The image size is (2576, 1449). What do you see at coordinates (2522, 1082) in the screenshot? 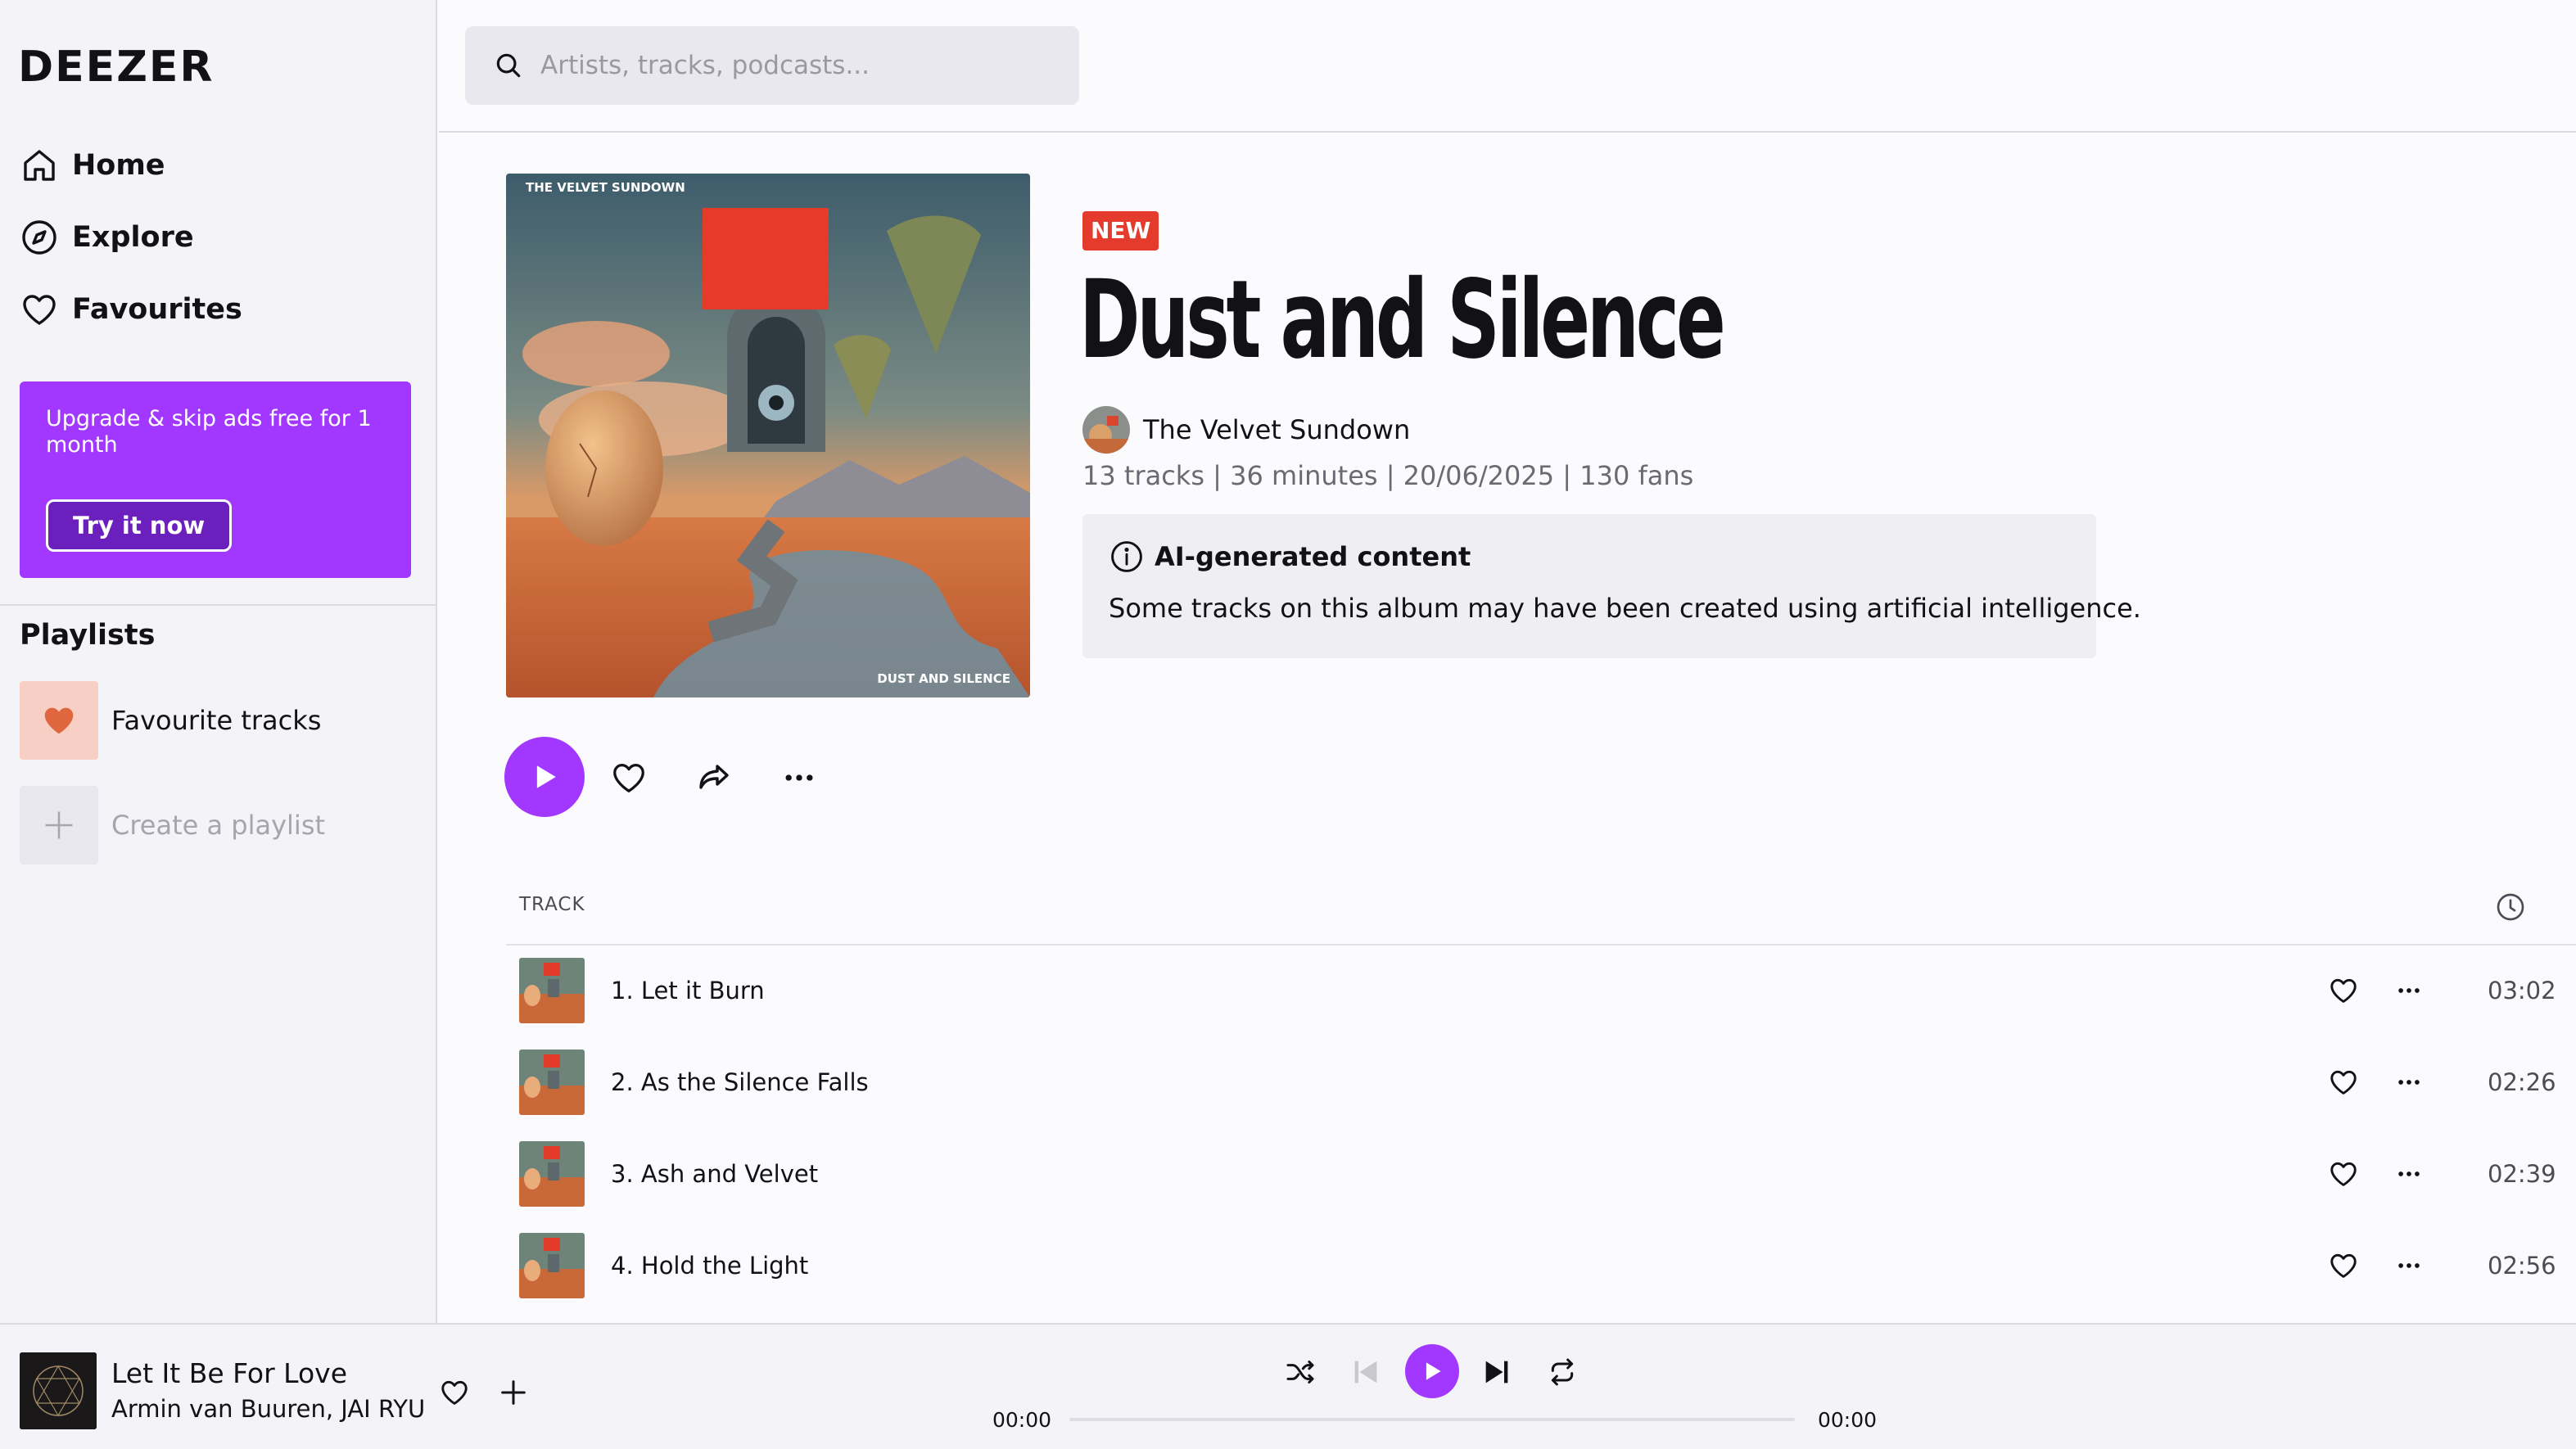
I see `track-duration: 02:26` at bounding box center [2522, 1082].